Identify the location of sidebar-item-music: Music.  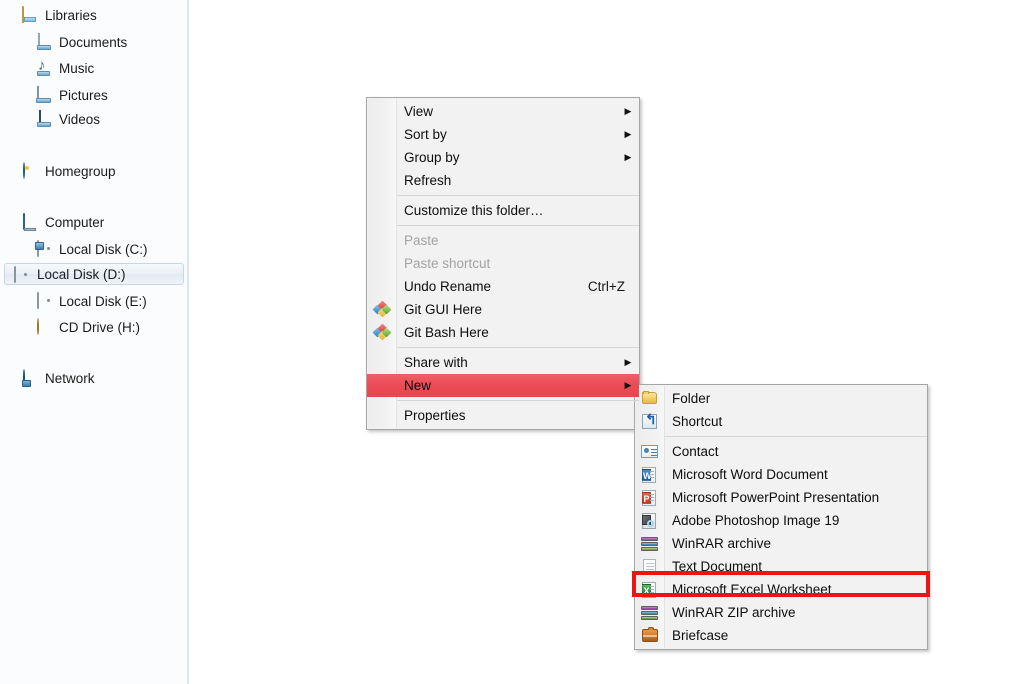
(65, 68).